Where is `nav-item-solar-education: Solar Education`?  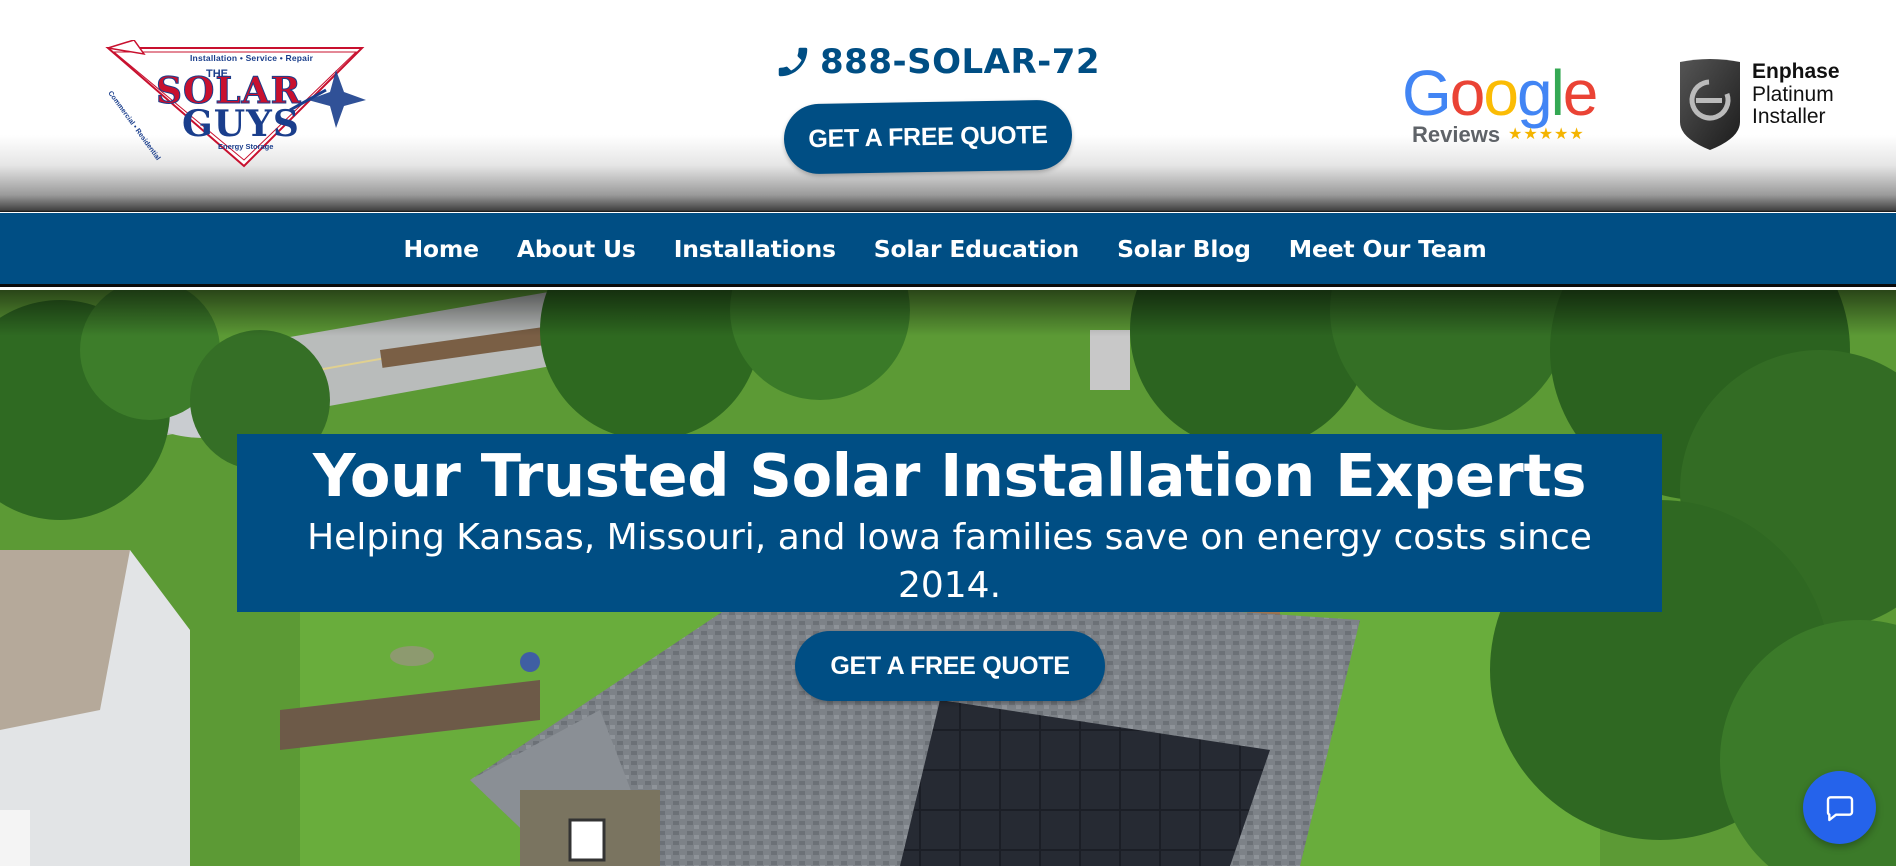 nav-item-solar-education: Solar Education is located at coordinates (977, 249).